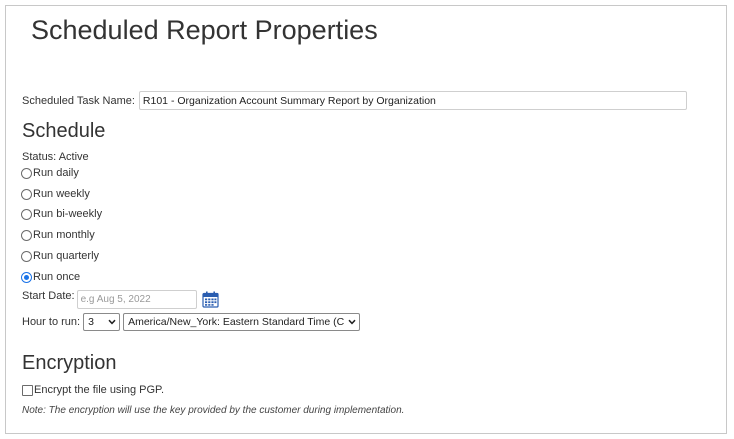 This screenshot has height=439, width=734. I want to click on radio-label: Run daily, so click(56, 173).